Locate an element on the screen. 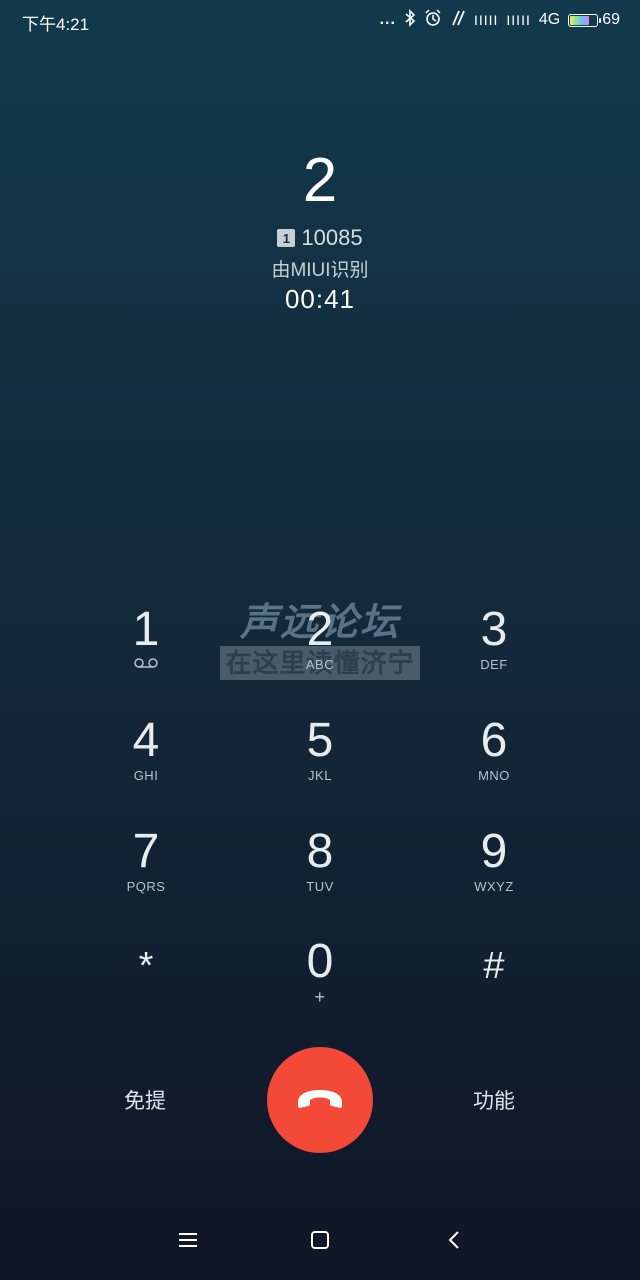  bluetooth-icon is located at coordinates (410, 20).